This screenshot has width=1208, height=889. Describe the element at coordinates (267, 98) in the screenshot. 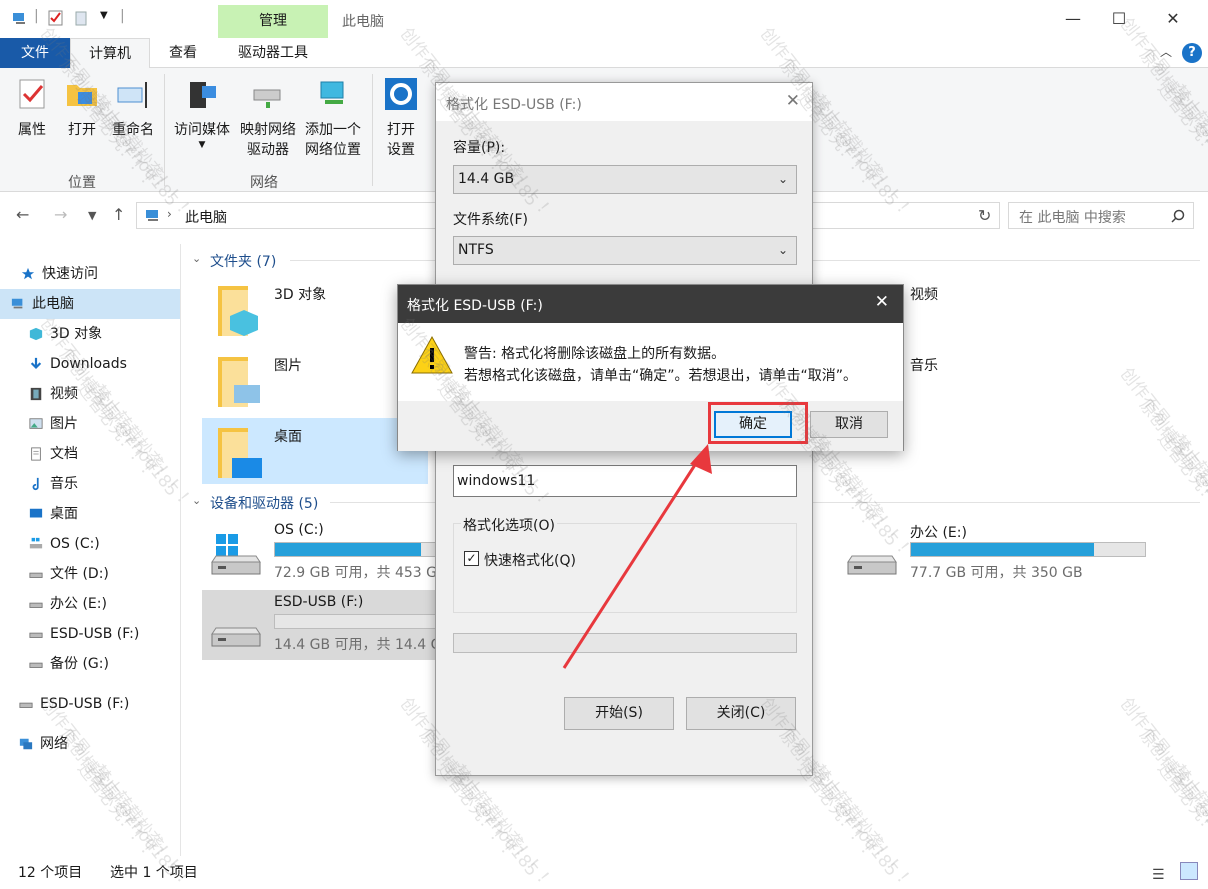

I see `network-drive-icon` at that location.